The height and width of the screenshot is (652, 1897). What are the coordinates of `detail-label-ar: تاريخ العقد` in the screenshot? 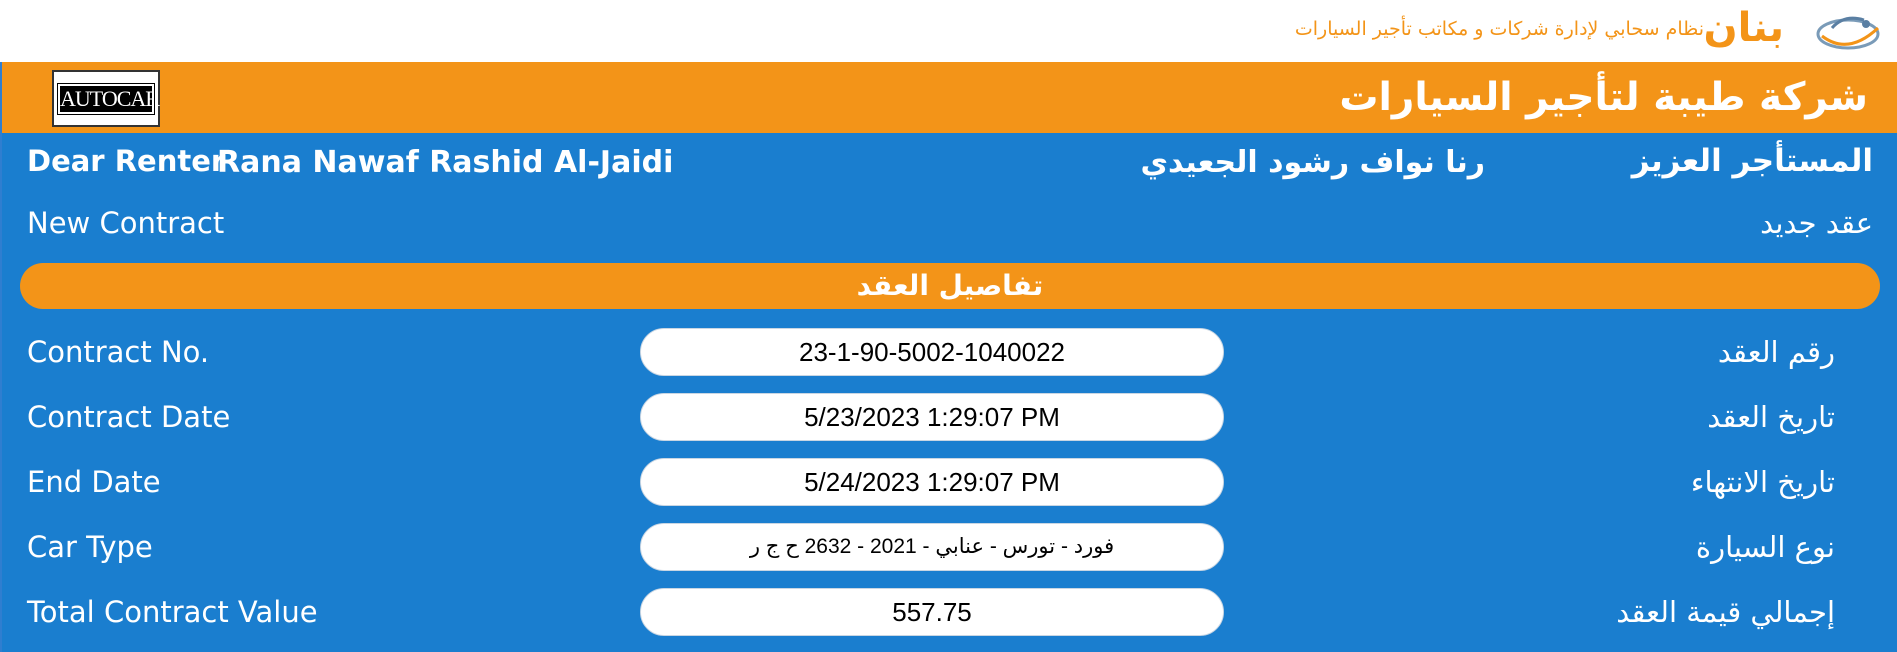 It's located at (1771, 417).